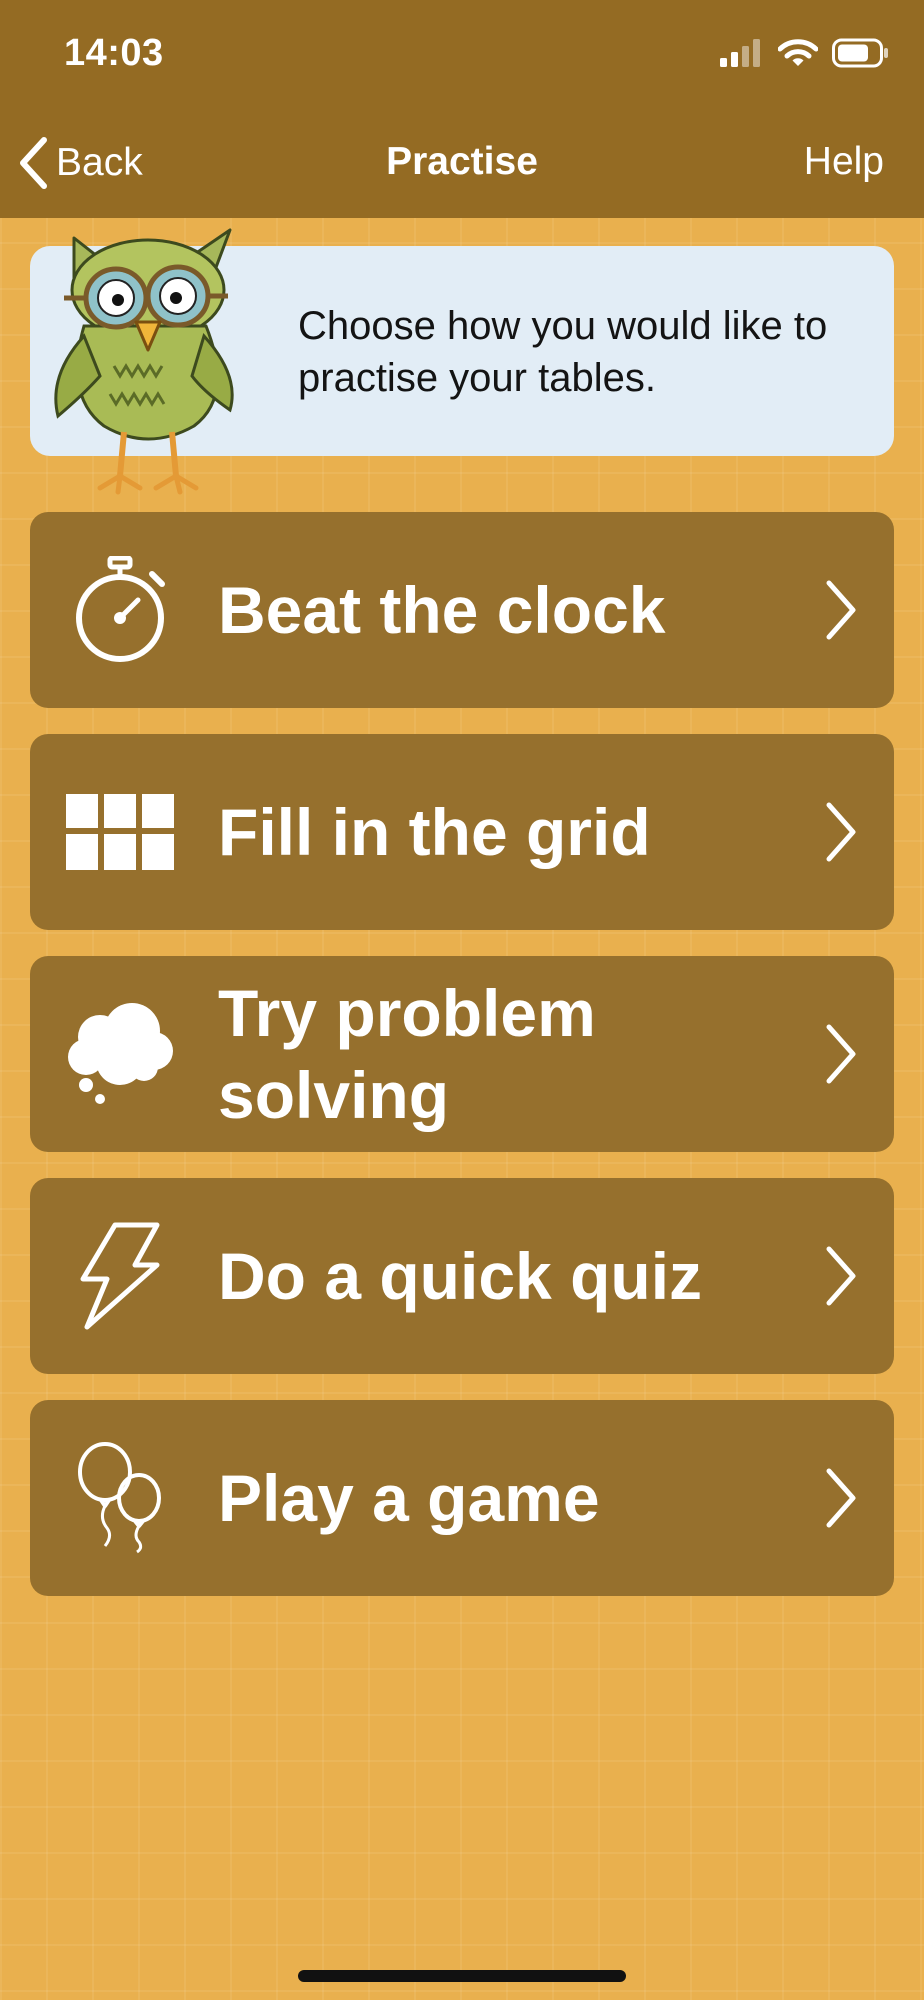 This screenshot has width=924, height=2000. What do you see at coordinates (844, 162) in the screenshot?
I see `help-button: Help` at bounding box center [844, 162].